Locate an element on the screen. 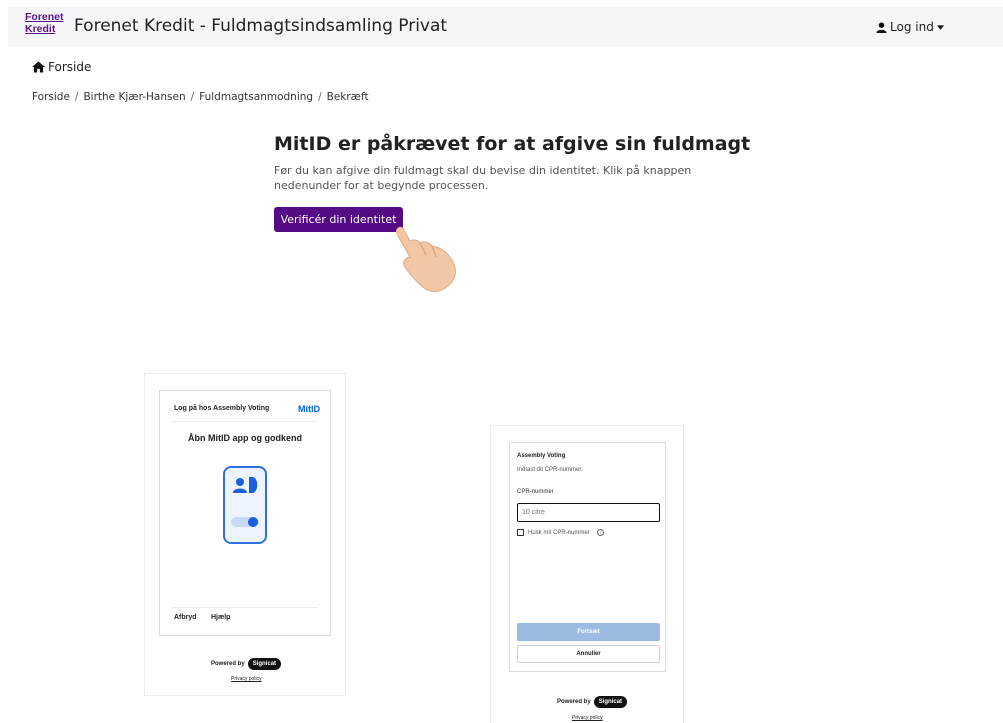 The image size is (1003, 723). breadcrumb-item-person: Birthe Kjær-Hansen is located at coordinates (134, 97).